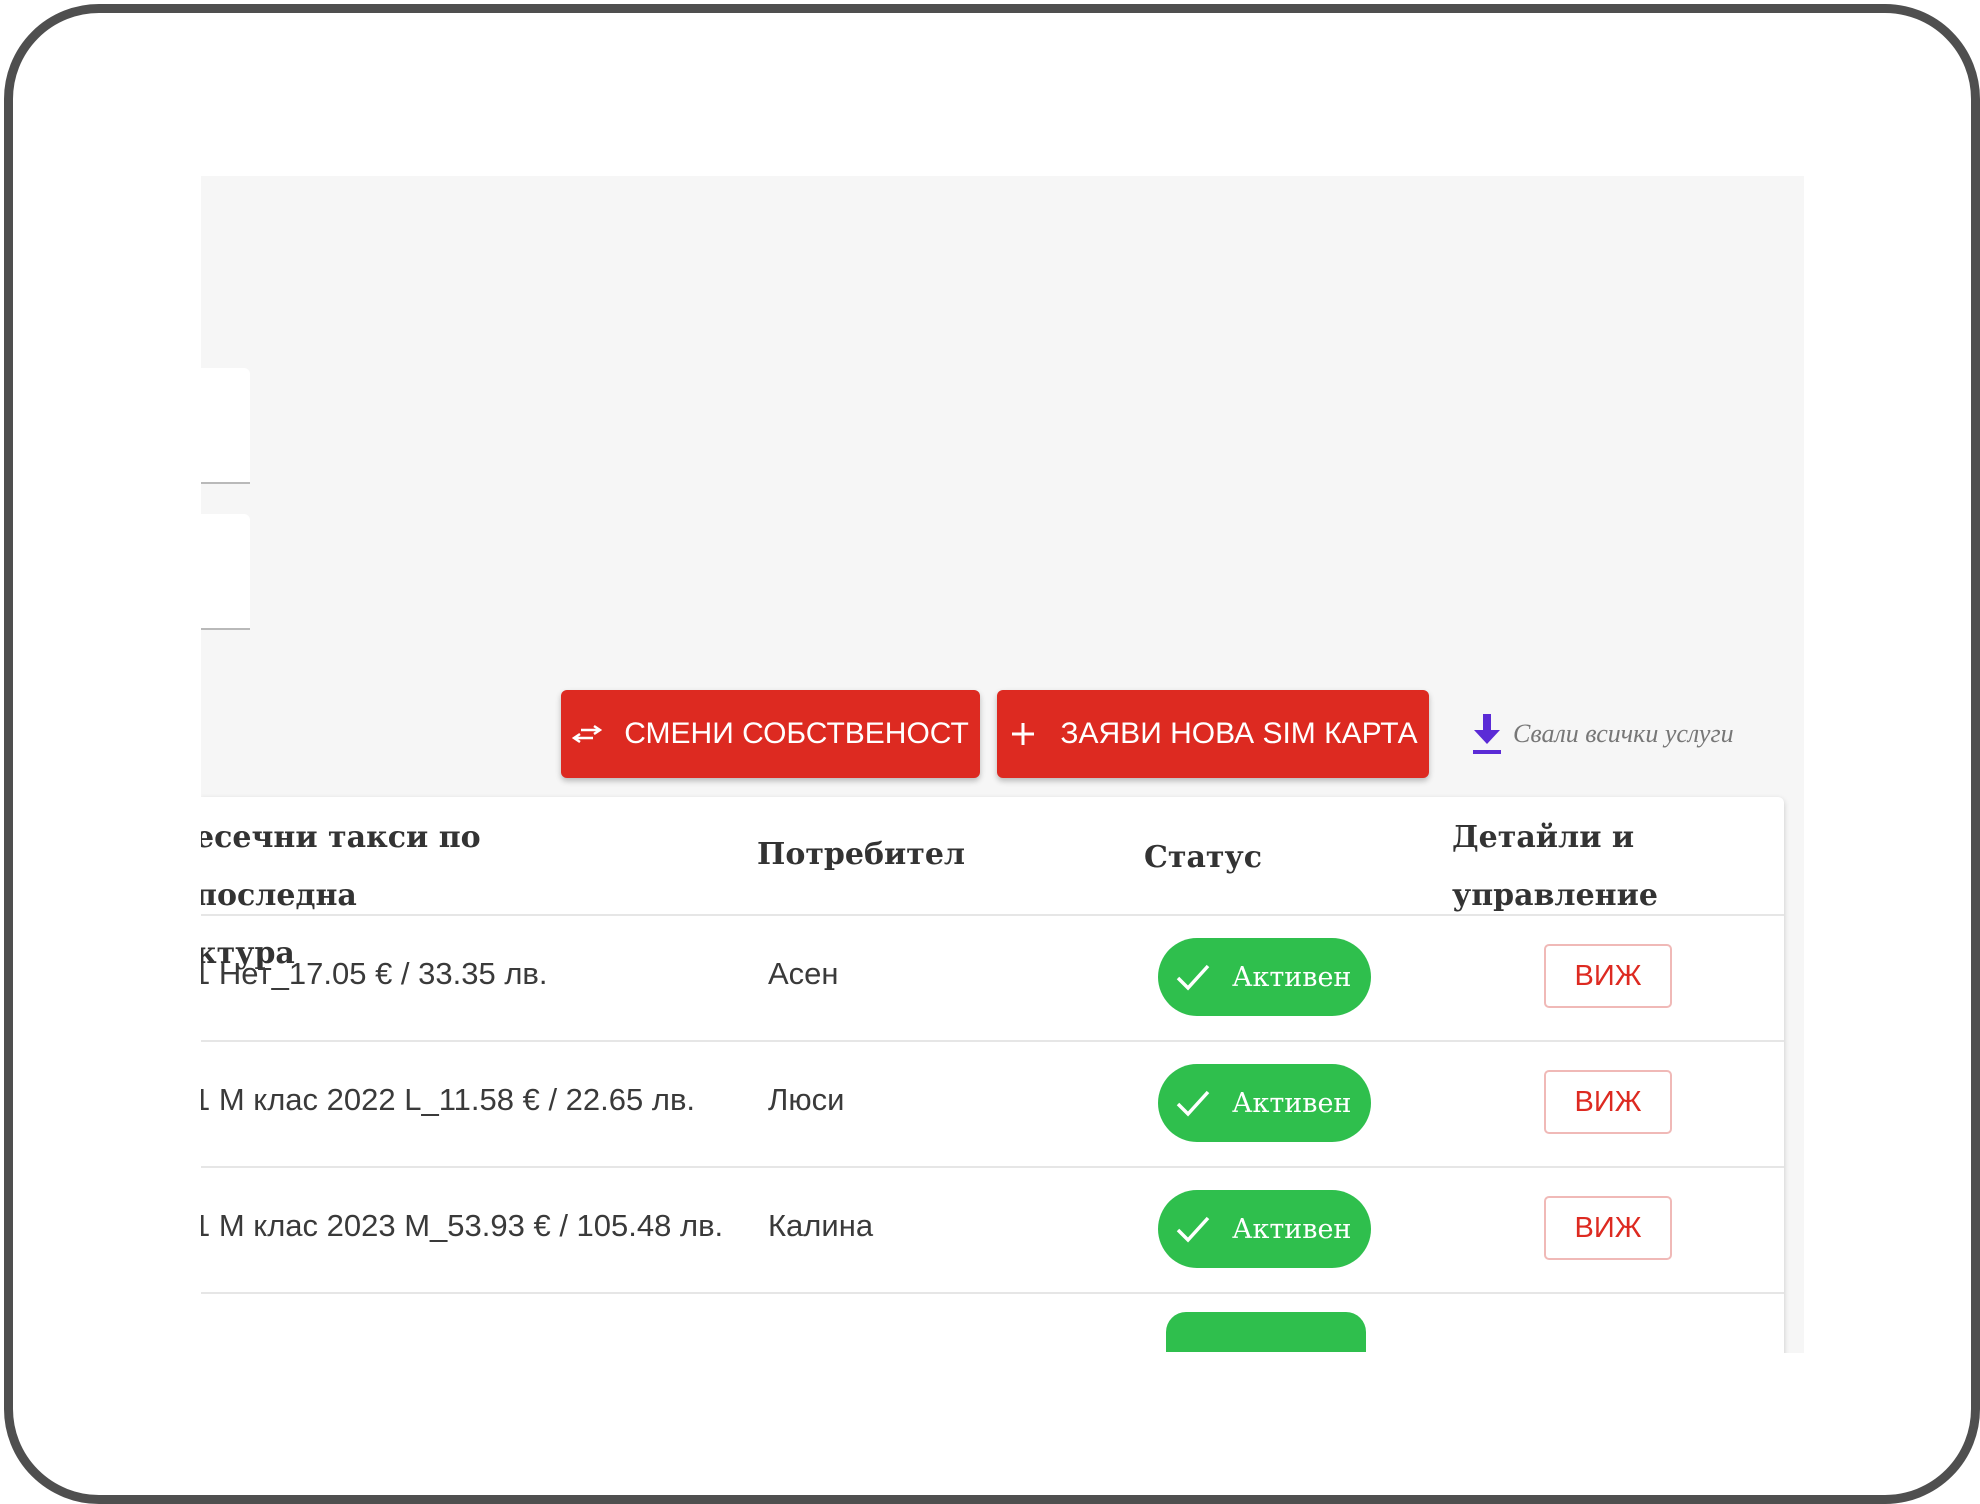 This screenshot has width=1980, height=1504. I want to click on request-new-sim-button: ЗАЯВИ НОВА SIM КАРТА, so click(1213, 734).